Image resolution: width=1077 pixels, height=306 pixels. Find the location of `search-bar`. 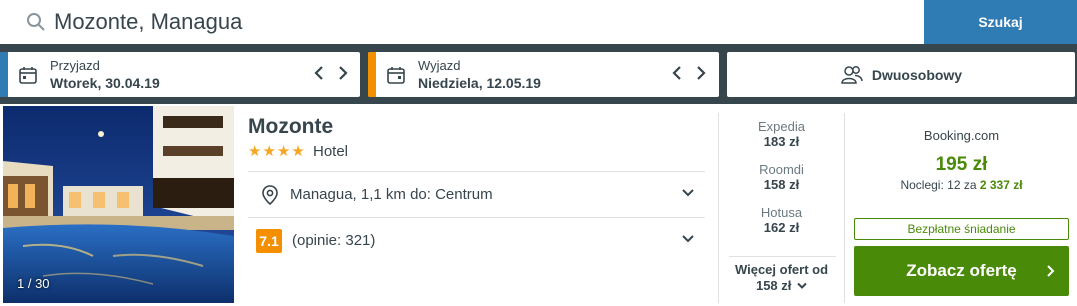

search-bar is located at coordinates (462, 22).